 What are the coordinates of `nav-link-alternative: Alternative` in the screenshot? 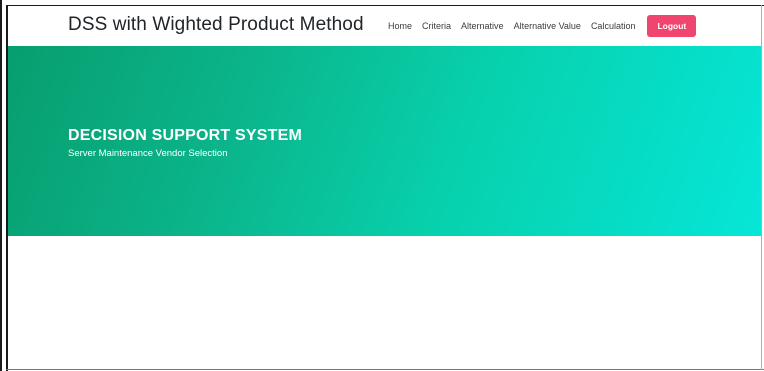 It's located at (482, 26).